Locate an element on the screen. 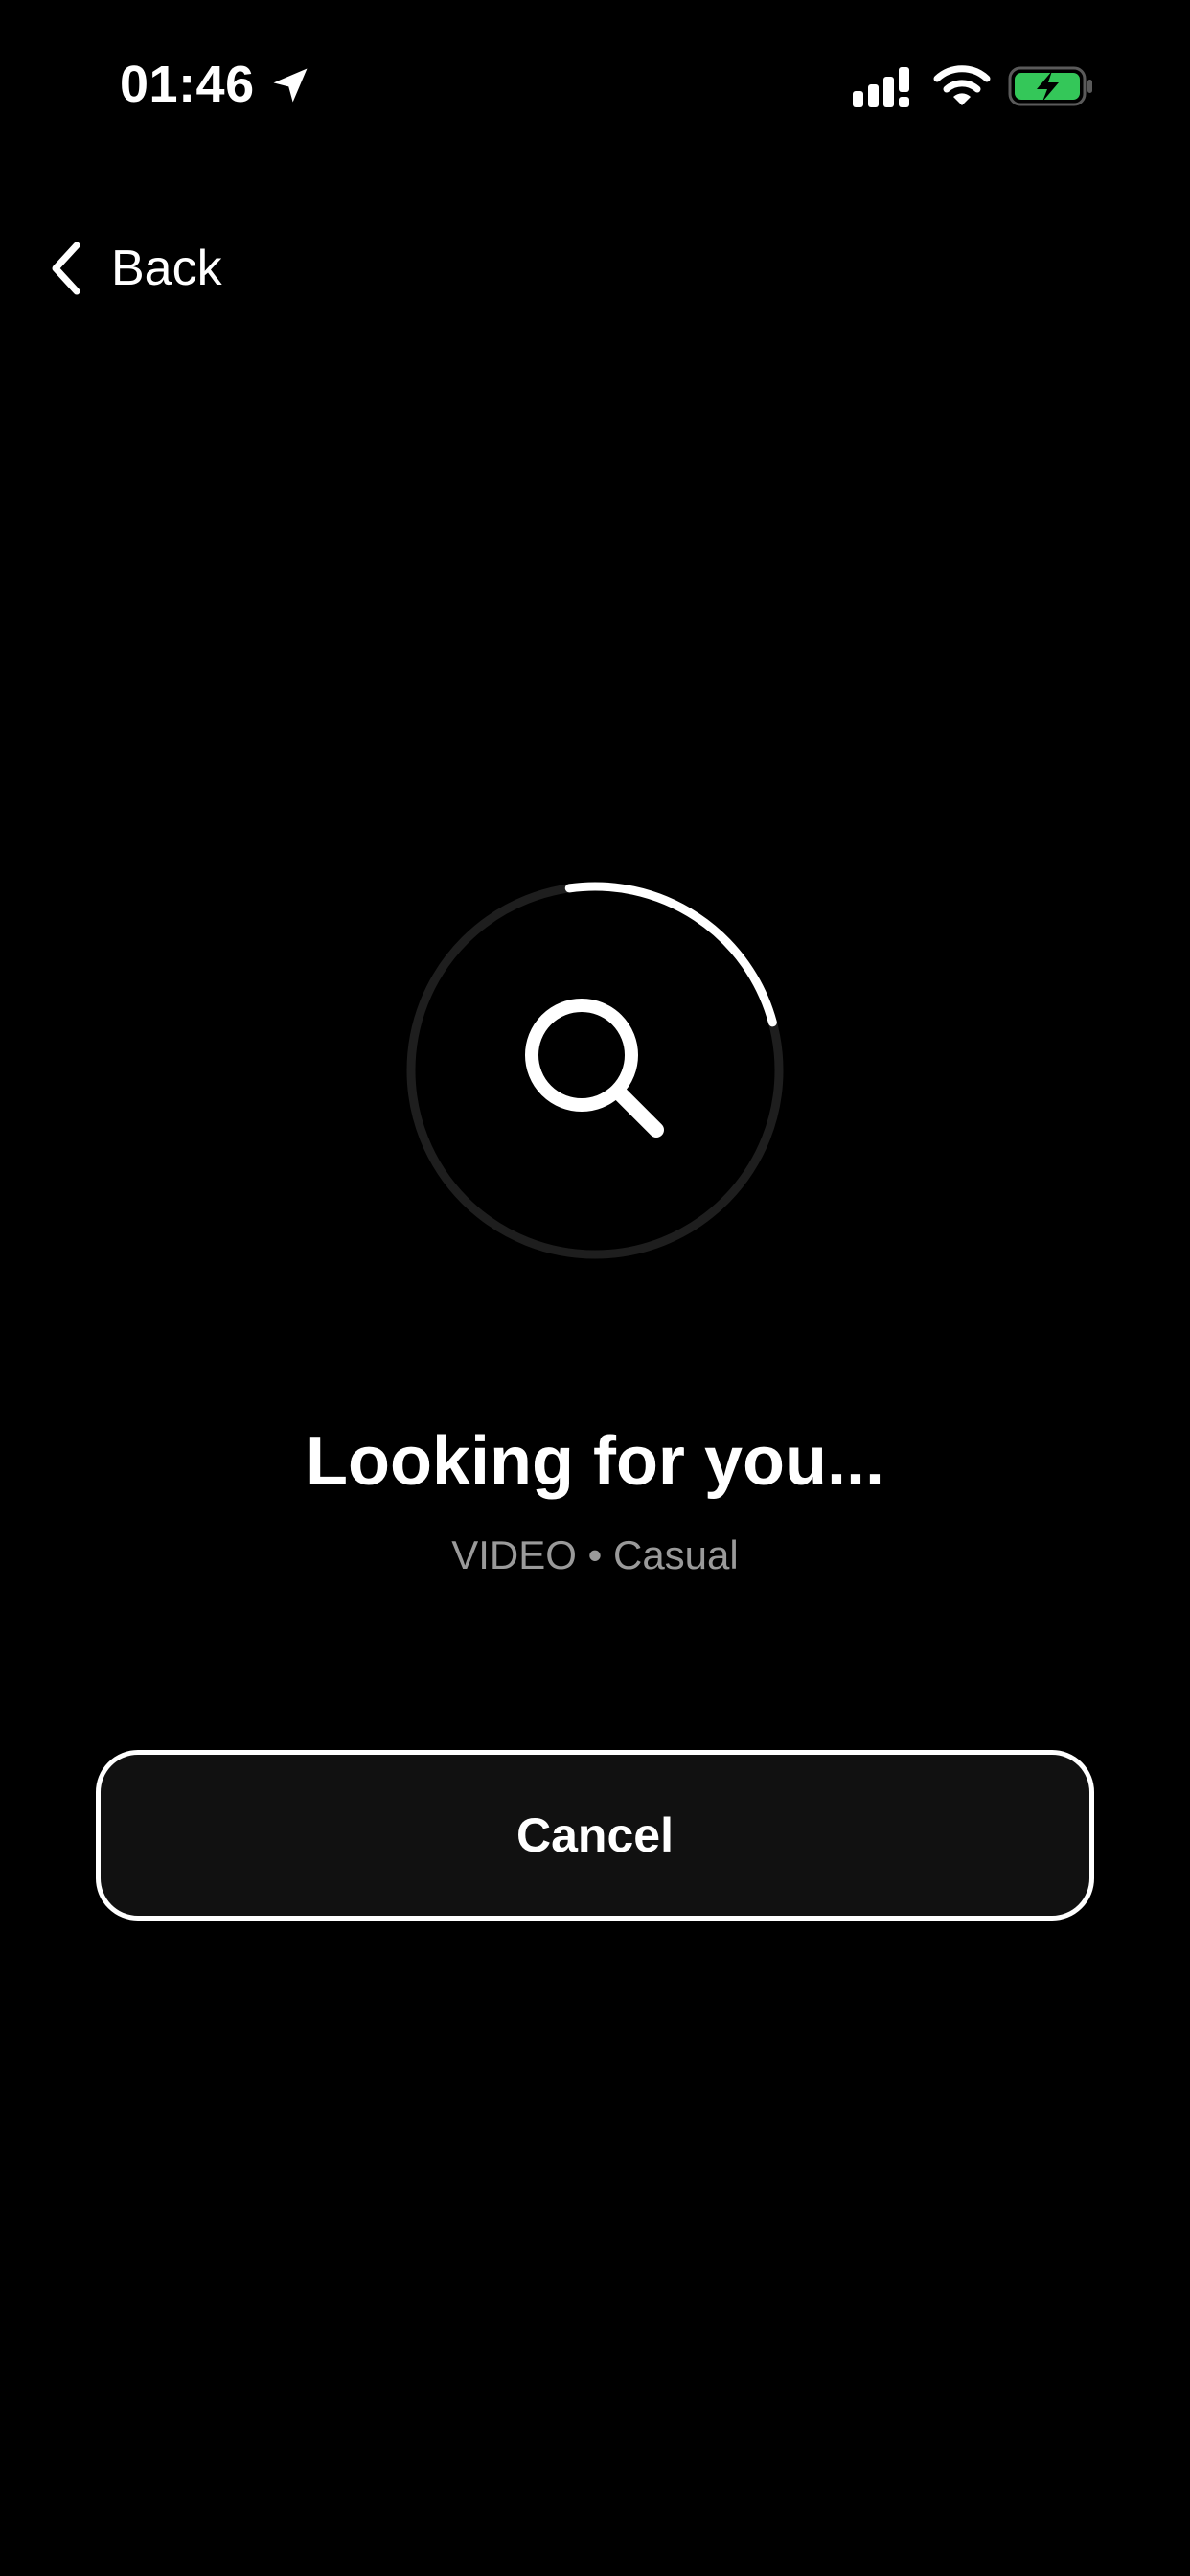  wifi-icon is located at coordinates (962, 85).